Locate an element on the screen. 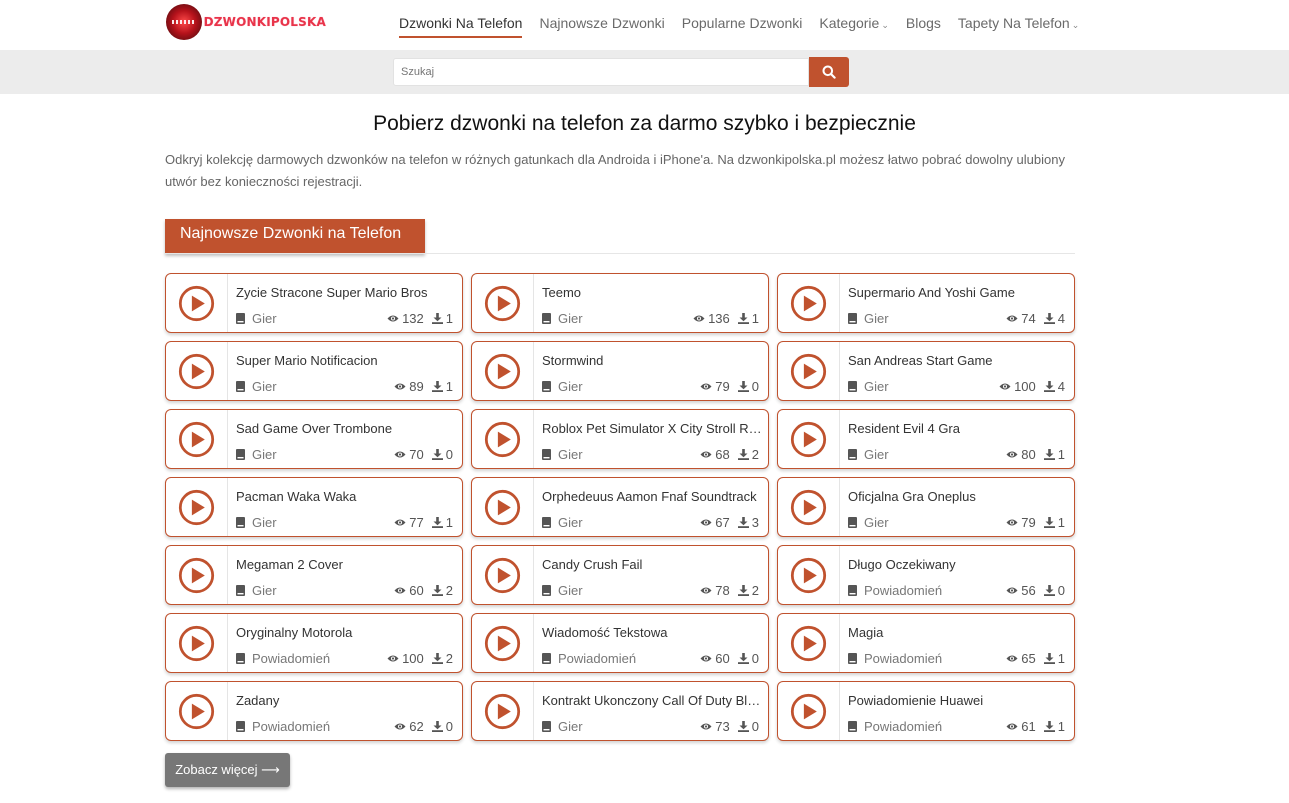  nav-item-najnowsze-dzwonki: Najnowsze Dzwonki is located at coordinates (601, 19).